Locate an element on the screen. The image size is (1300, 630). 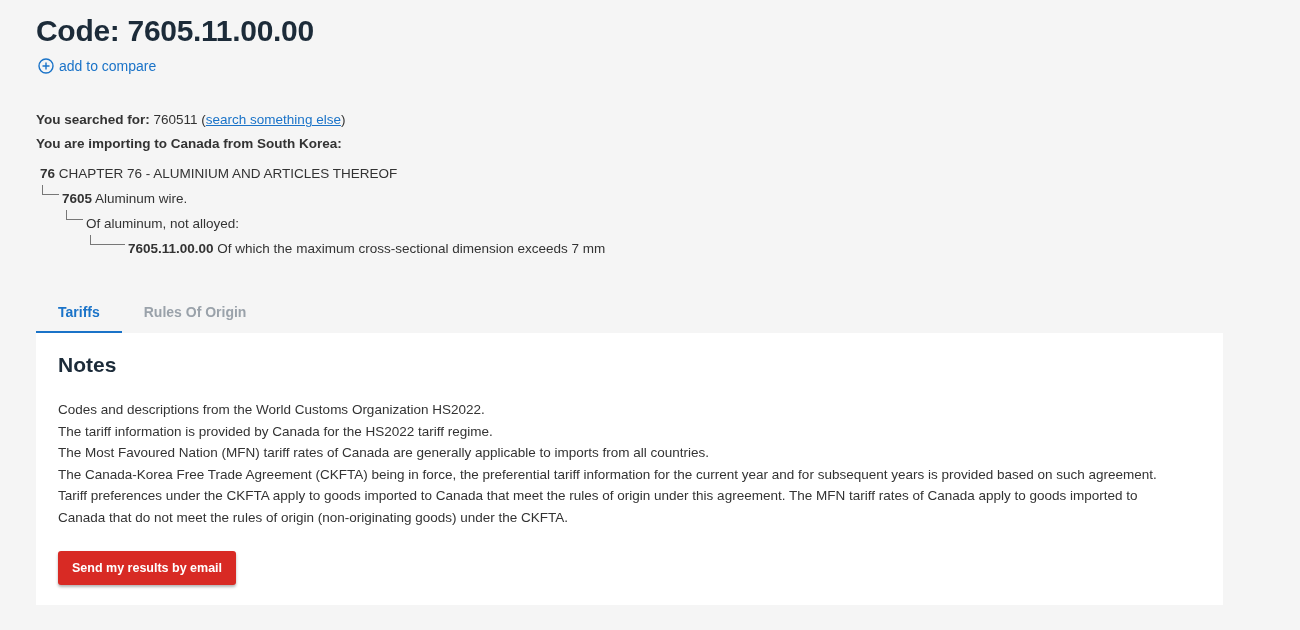
add-to-compare-link: add to compare is located at coordinates (97, 66).